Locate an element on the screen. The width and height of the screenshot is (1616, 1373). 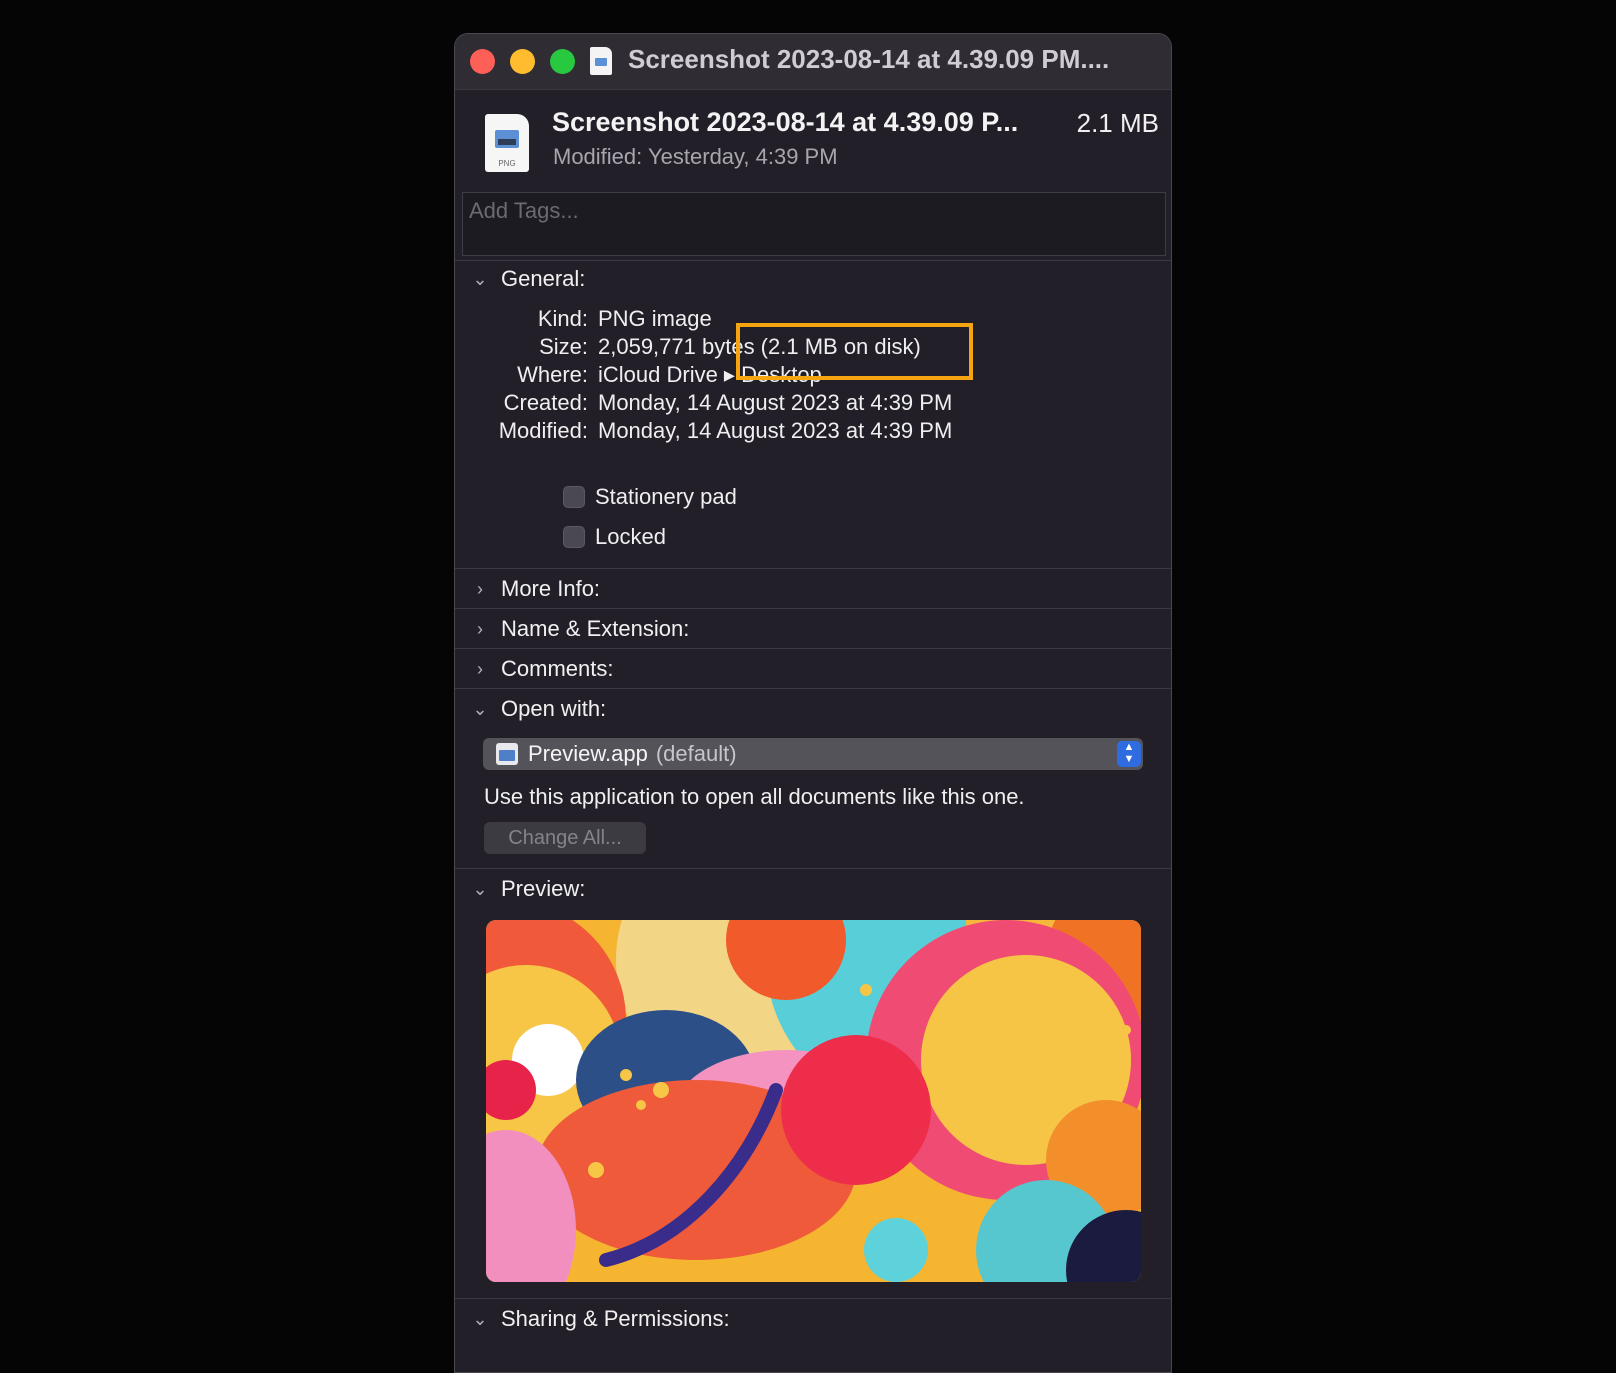
stationery-pad-checkbox is located at coordinates (574, 497).